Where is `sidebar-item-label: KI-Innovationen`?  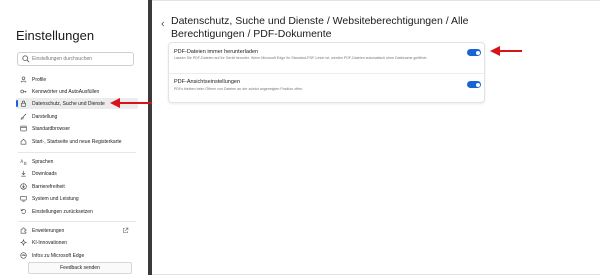 sidebar-item-label: KI-Innovationen is located at coordinates (50, 242).